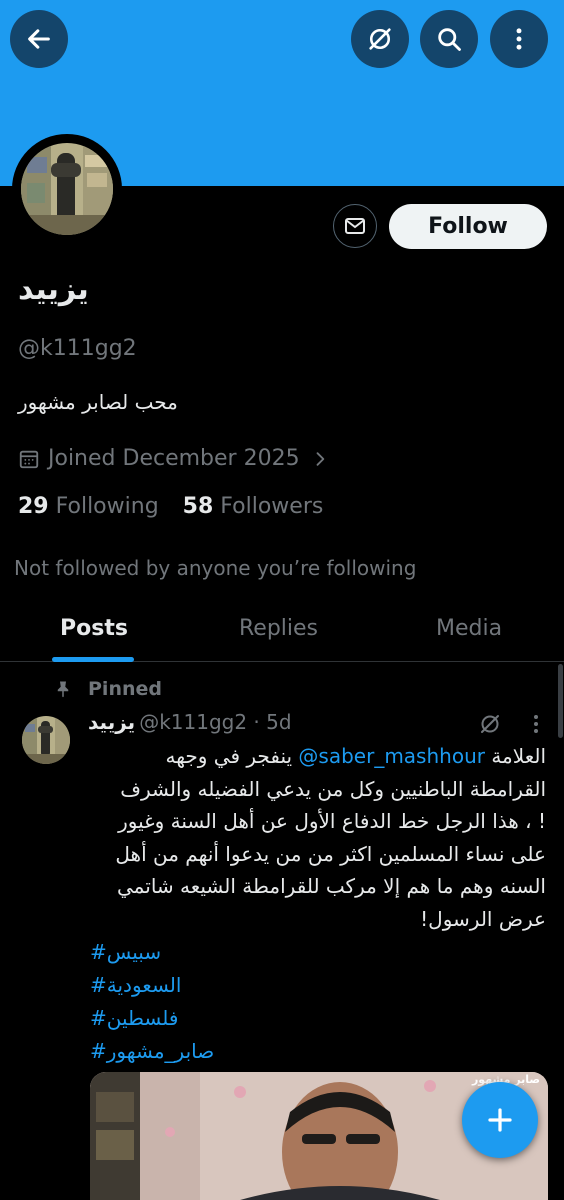 The width and height of the screenshot is (564, 1200). What do you see at coordinates (33, 506) in the screenshot?
I see `following-count: 29` at bounding box center [33, 506].